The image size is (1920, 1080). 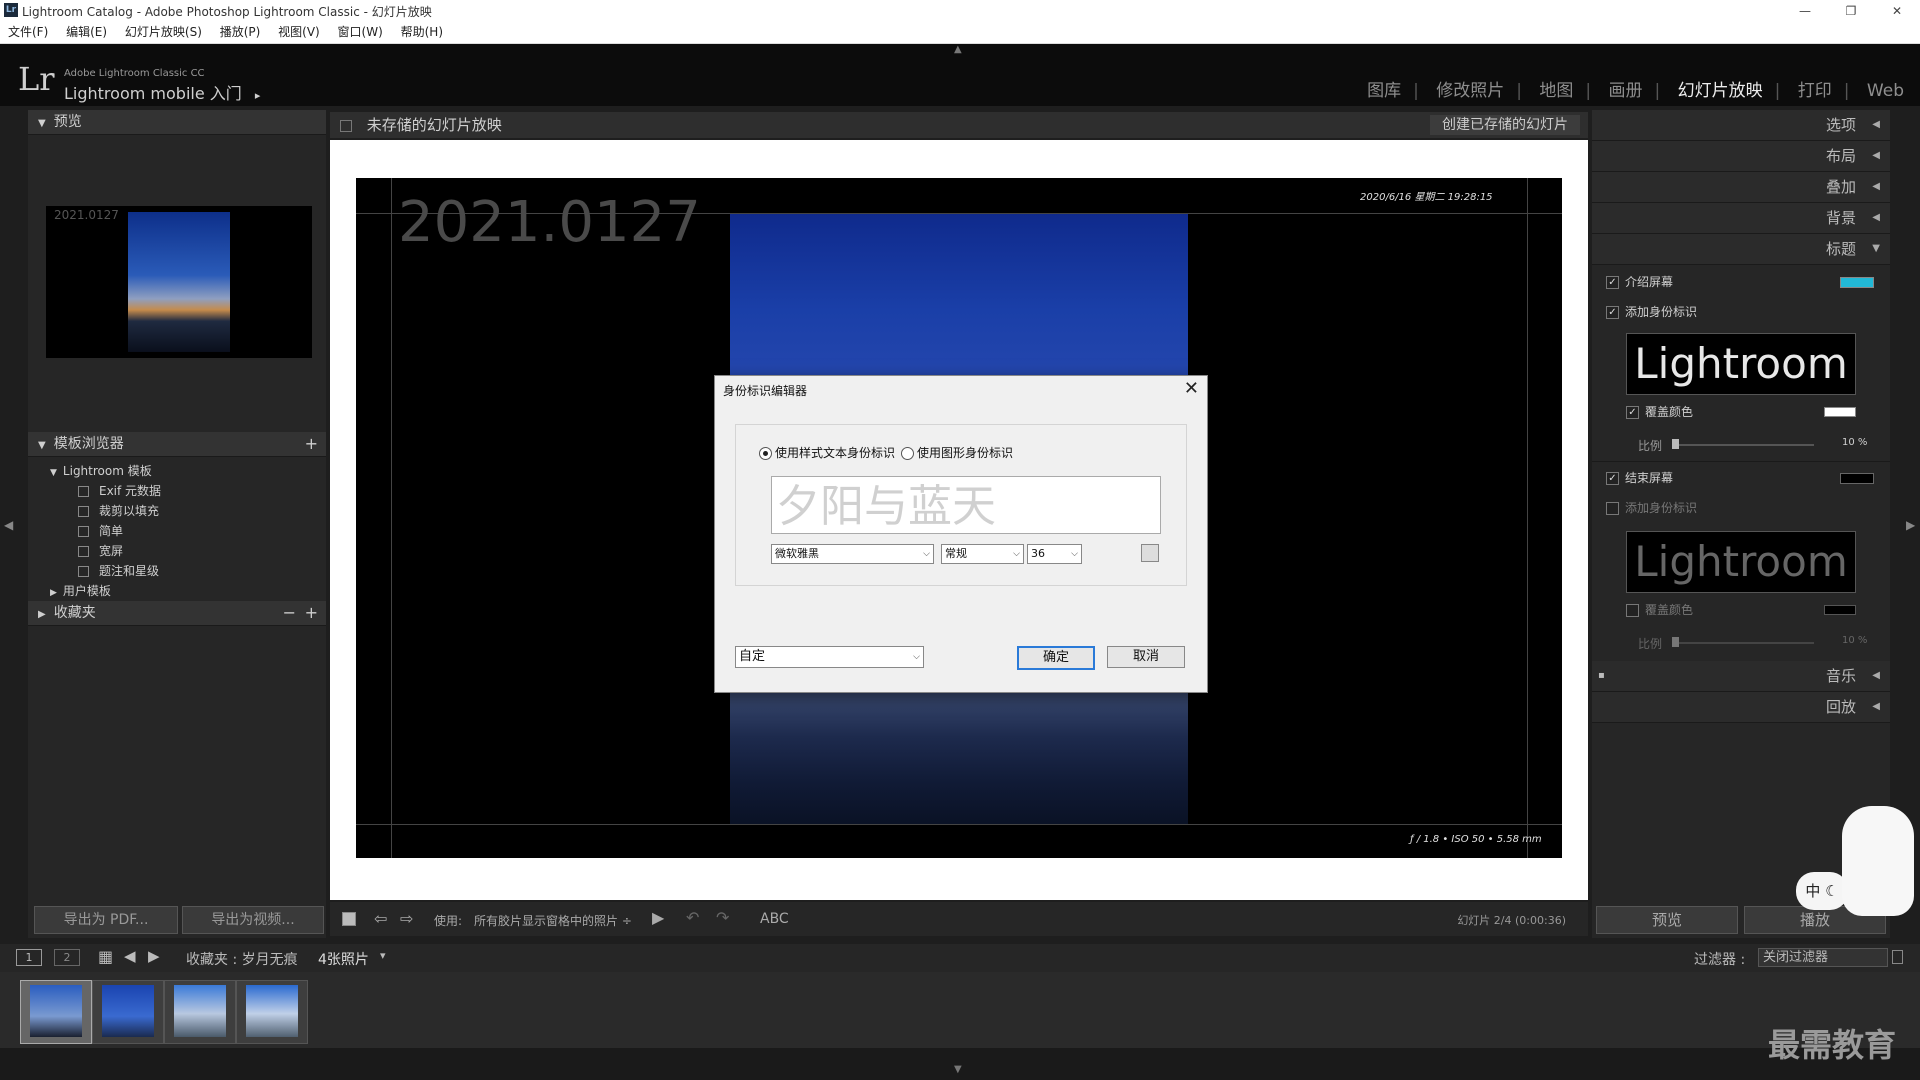 What do you see at coordinates (1054, 554) in the screenshot?
I see `size-select: 36 ⌵` at bounding box center [1054, 554].